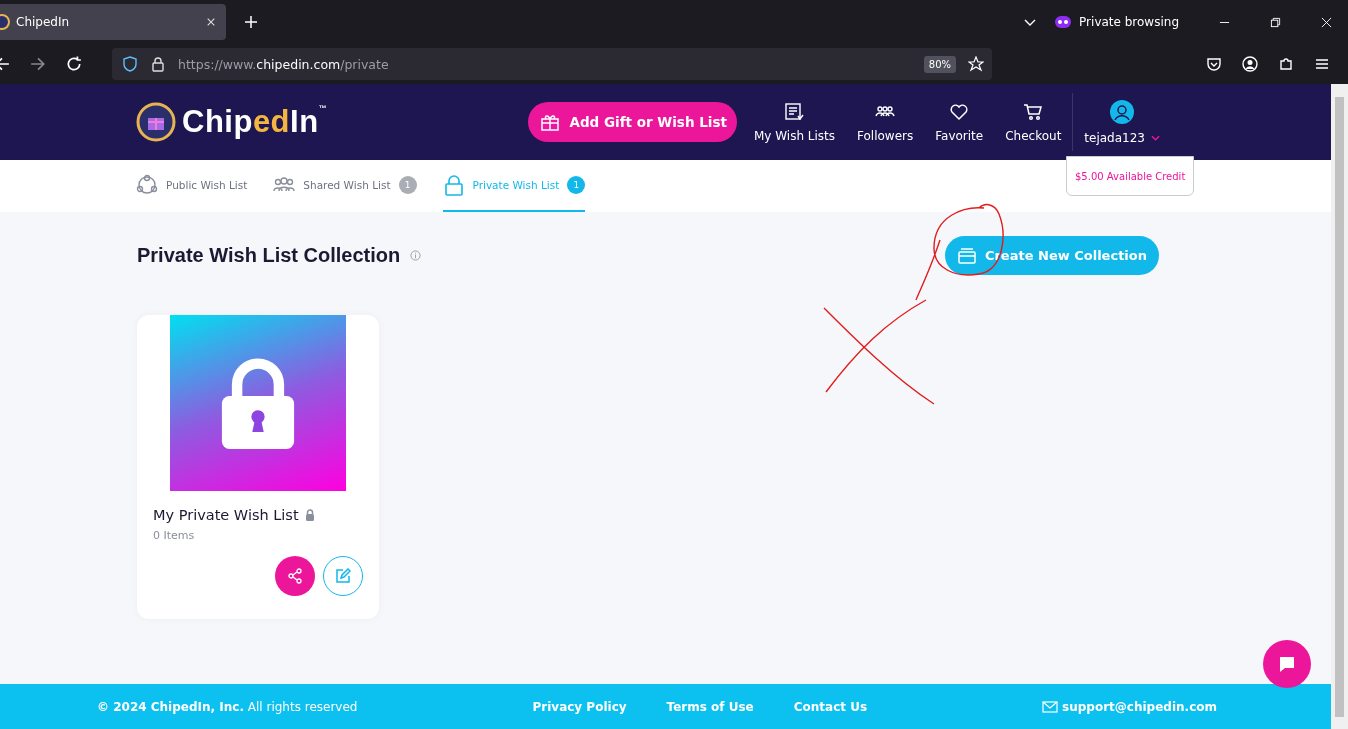 The image size is (1348, 729). I want to click on address-bar: https://www.chipedin.com/private 80%, so click(552, 64).